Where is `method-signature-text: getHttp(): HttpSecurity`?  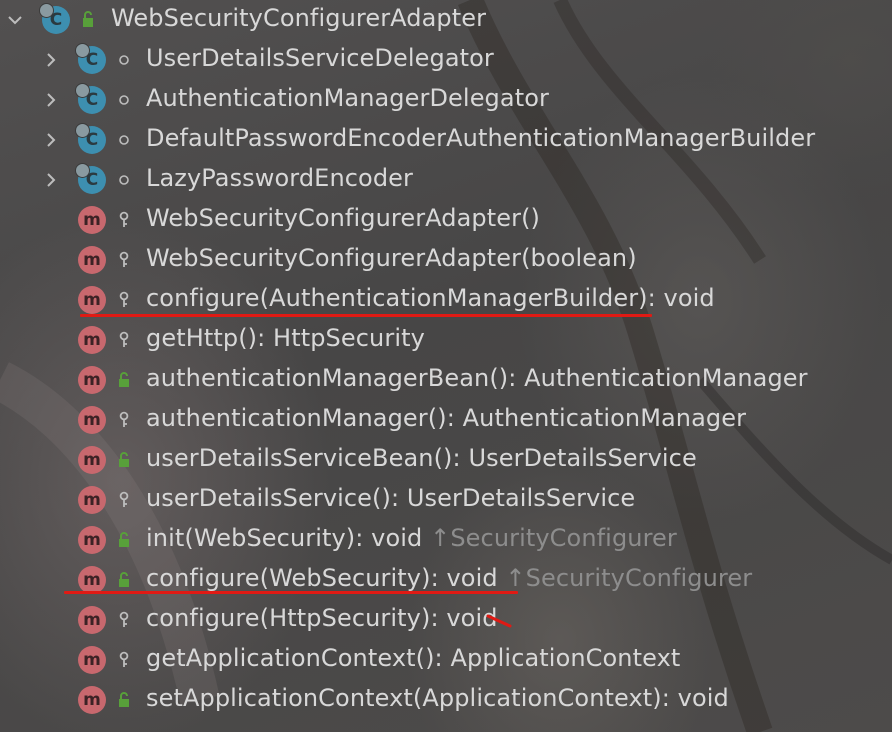
method-signature-text: getHttp(): HttpSecurity is located at coordinates (285, 338).